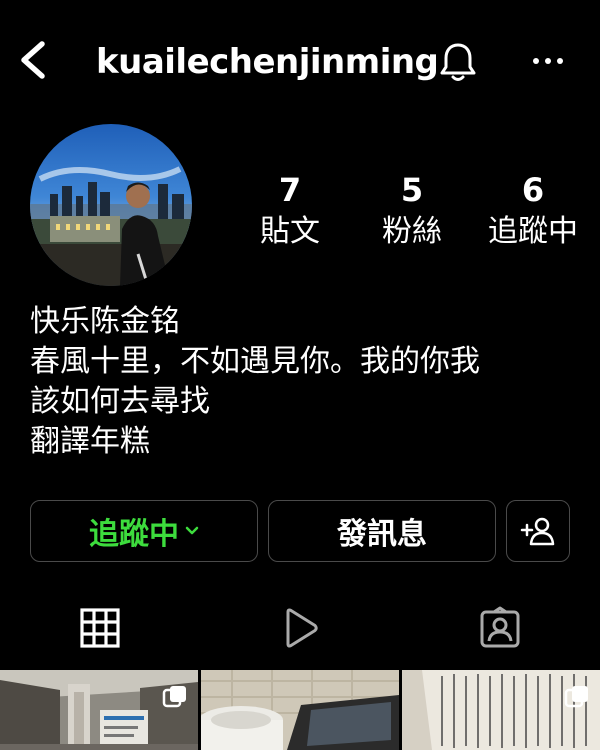 The image size is (600, 750). I want to click on reels-play-icon, so click(300, 628).